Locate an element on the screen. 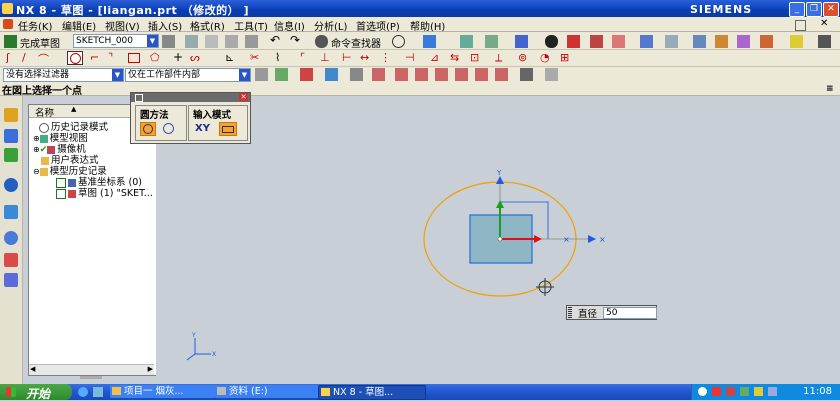 The width and height of the screenshot is (840, 402). quadrant-icon is located at coordinates (461, 74).